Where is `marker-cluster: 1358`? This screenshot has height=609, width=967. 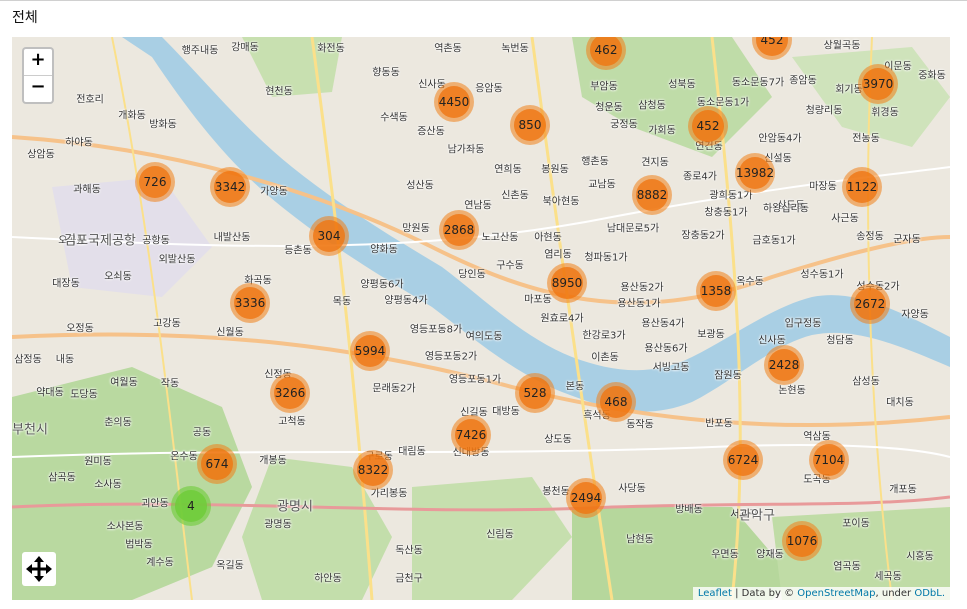
marker-cluster: 1358 is located at coordinates (716, 291).